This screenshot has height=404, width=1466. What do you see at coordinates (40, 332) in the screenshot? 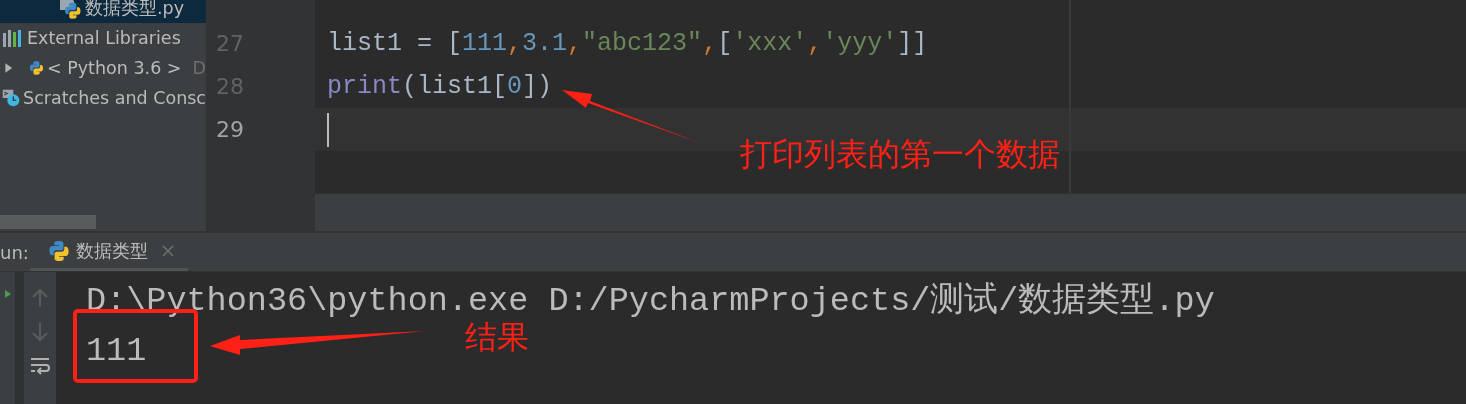
I see `down-arrow-icon` at bounding box center [40, 332].